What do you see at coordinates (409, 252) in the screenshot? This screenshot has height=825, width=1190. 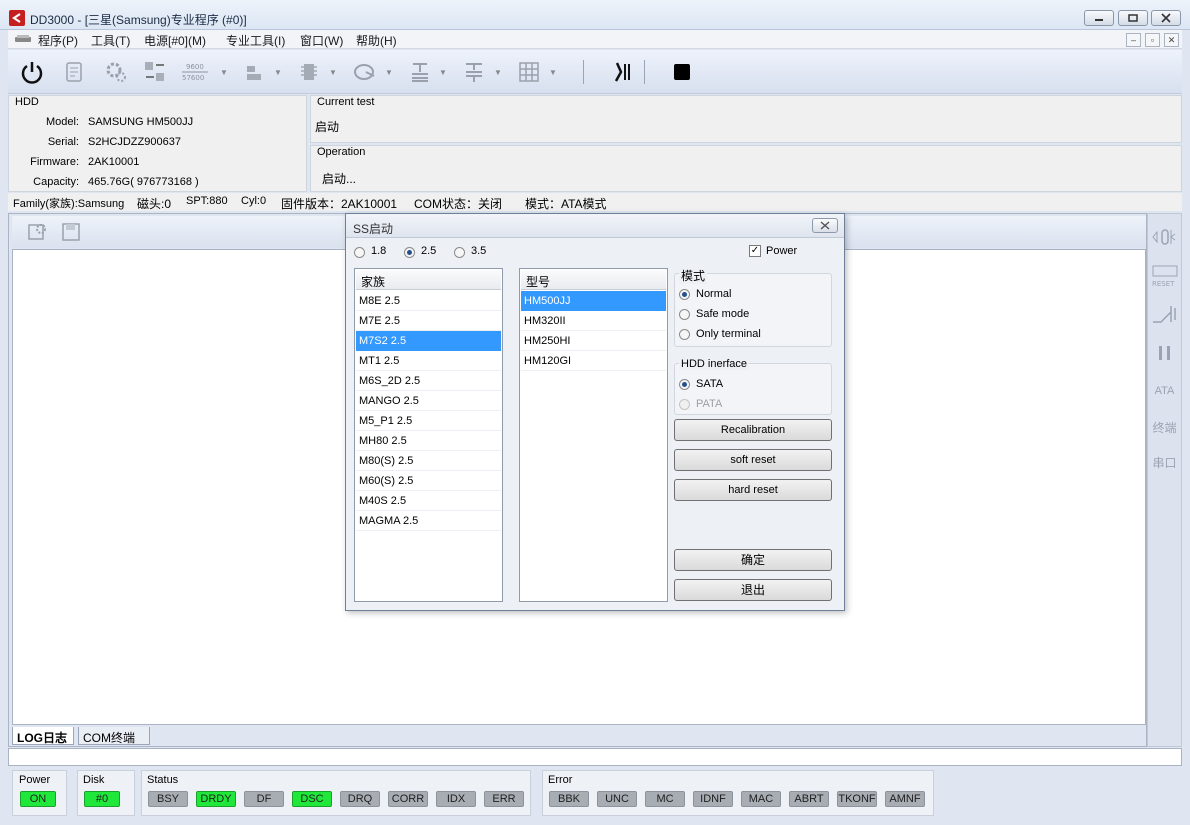 I see `size-2-5-radio` at bounding box center [409, 252].